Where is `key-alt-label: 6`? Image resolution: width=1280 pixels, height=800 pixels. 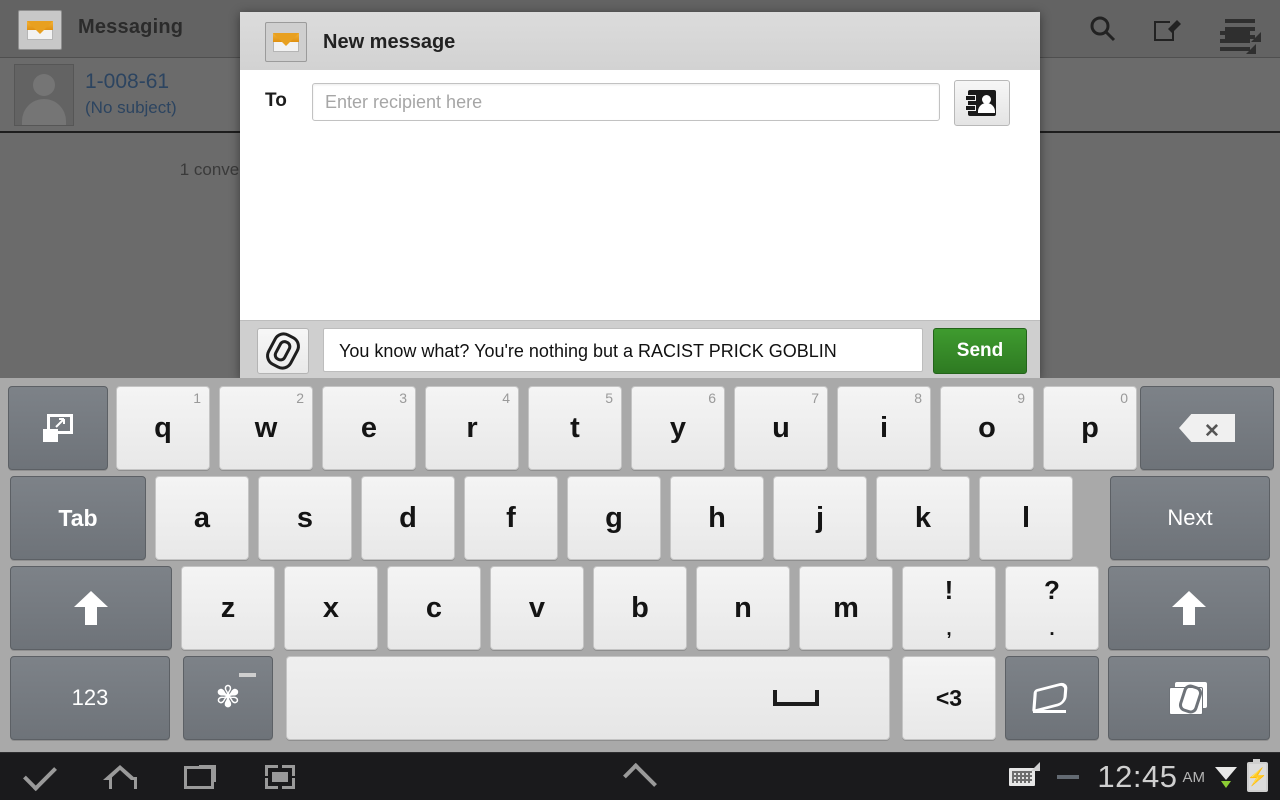 key-alt-label: 6 is located at coordinates (712, 398).